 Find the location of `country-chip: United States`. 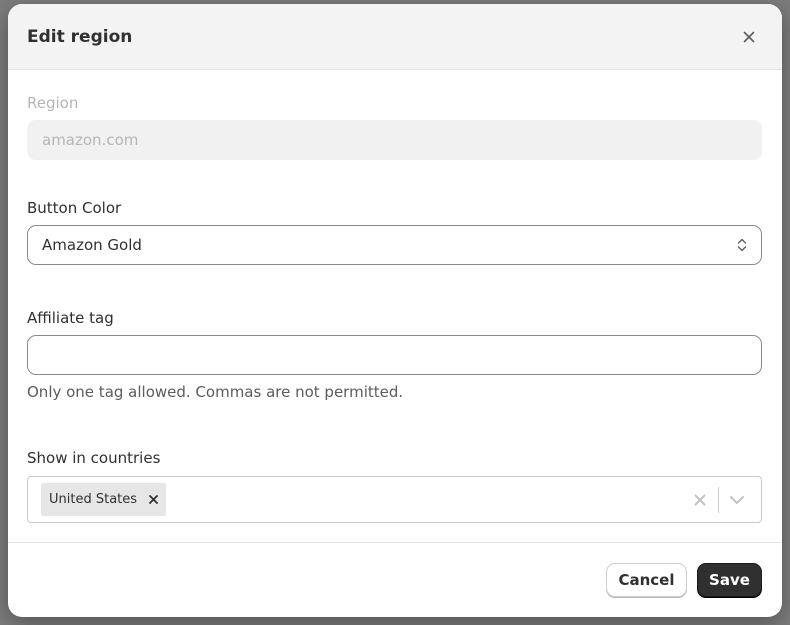

country-chip: United States is located at coordinates (104, 499).